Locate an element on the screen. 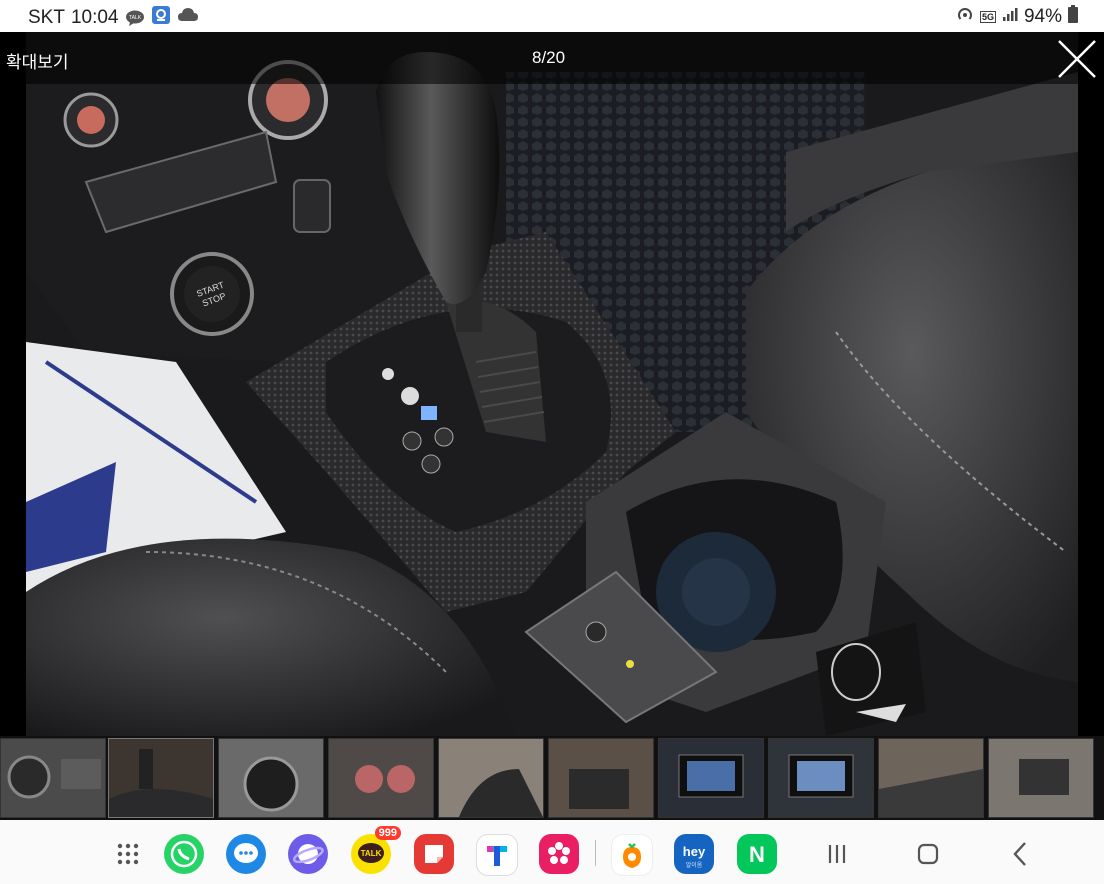 This screenshot has width=1104, height=884. recent-apps-button is located at coordinates (837, 854).